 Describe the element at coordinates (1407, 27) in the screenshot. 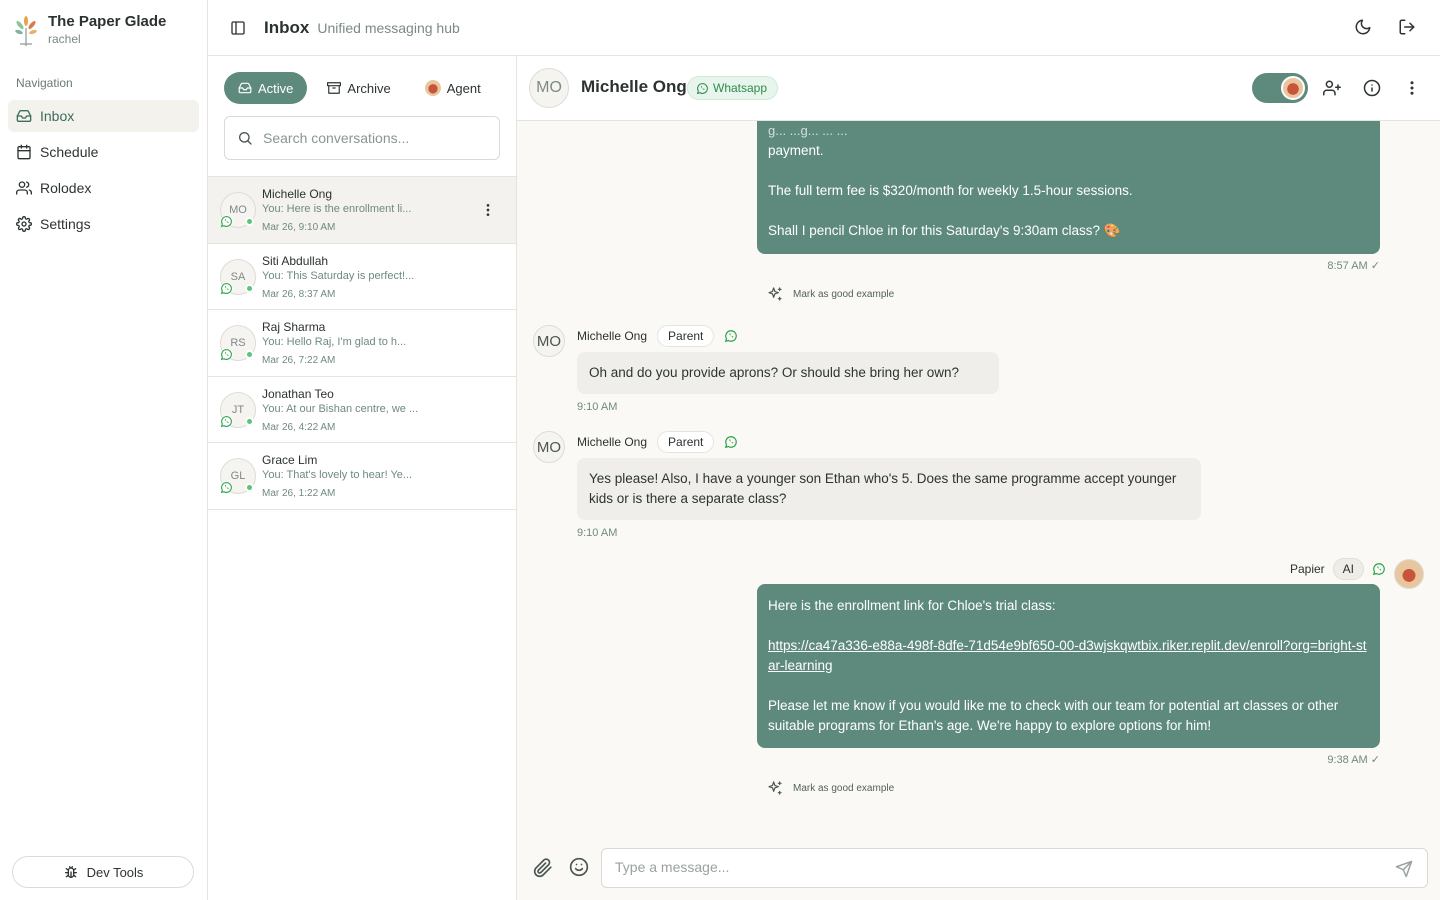

I see `logout-icon` at that location.